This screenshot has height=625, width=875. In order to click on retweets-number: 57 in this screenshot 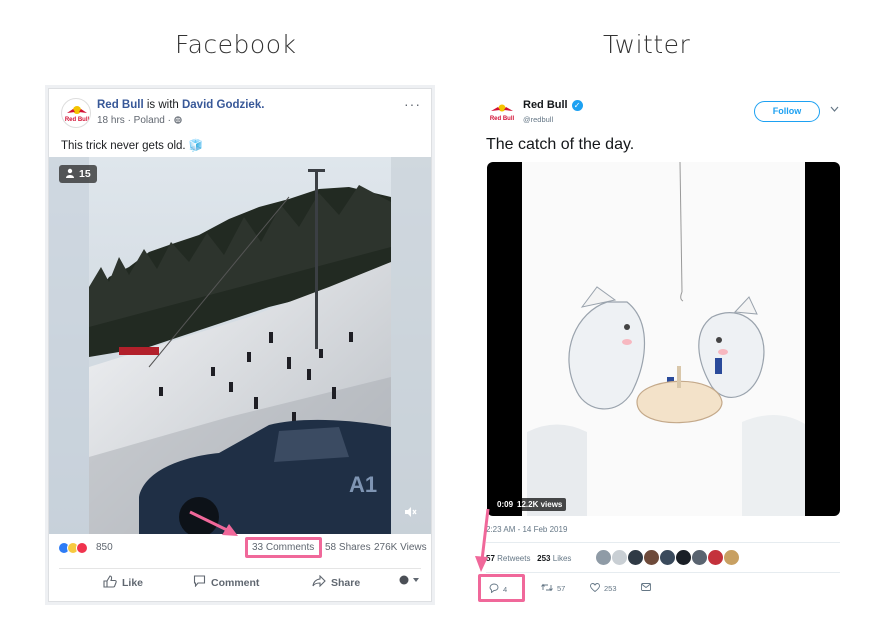, I will do `click(490, 558)`.